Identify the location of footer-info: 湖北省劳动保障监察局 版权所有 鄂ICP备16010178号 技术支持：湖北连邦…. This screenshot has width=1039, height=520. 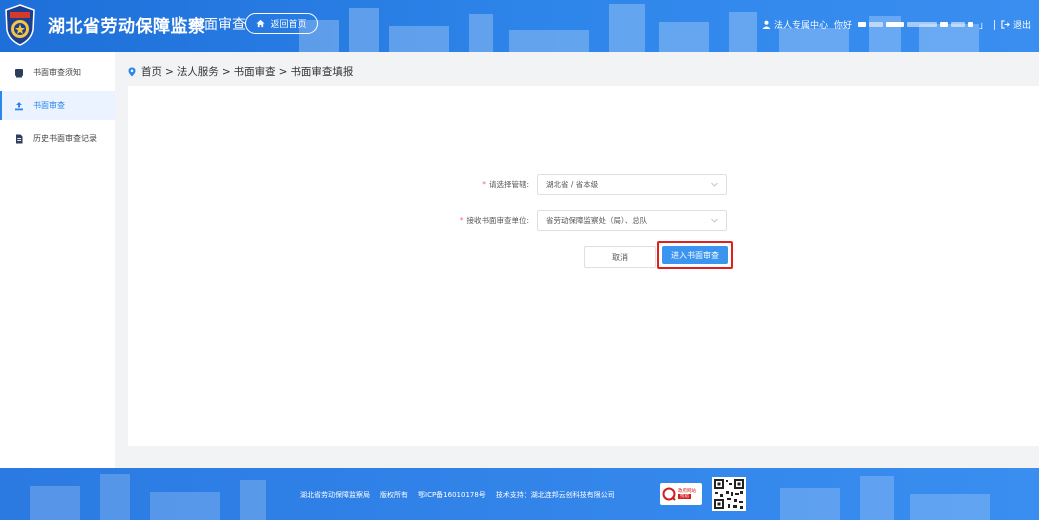
(457, 495).